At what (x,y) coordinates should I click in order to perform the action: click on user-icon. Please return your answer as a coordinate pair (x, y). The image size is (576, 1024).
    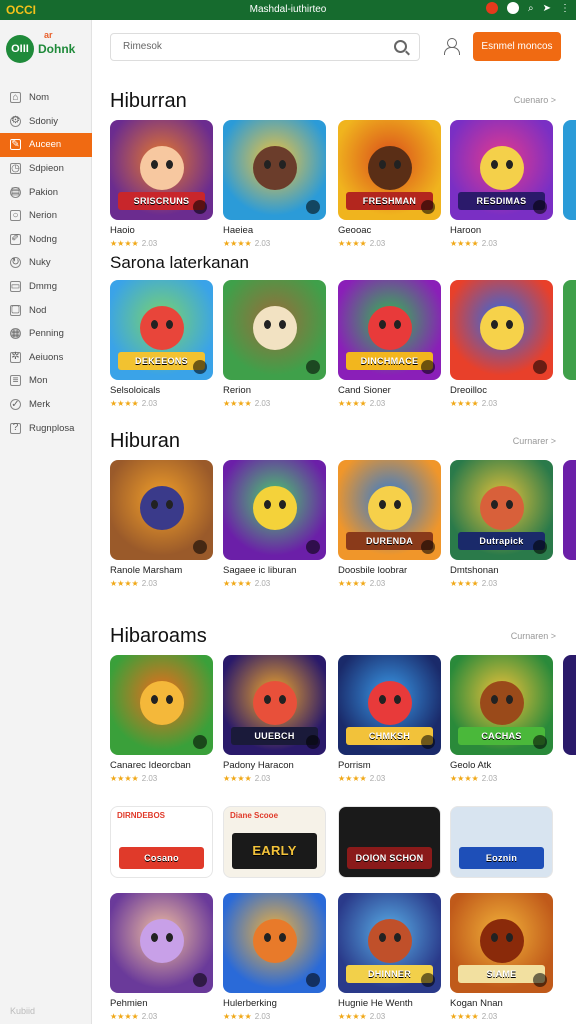
    Looking at the image, I should click on (452, 46).